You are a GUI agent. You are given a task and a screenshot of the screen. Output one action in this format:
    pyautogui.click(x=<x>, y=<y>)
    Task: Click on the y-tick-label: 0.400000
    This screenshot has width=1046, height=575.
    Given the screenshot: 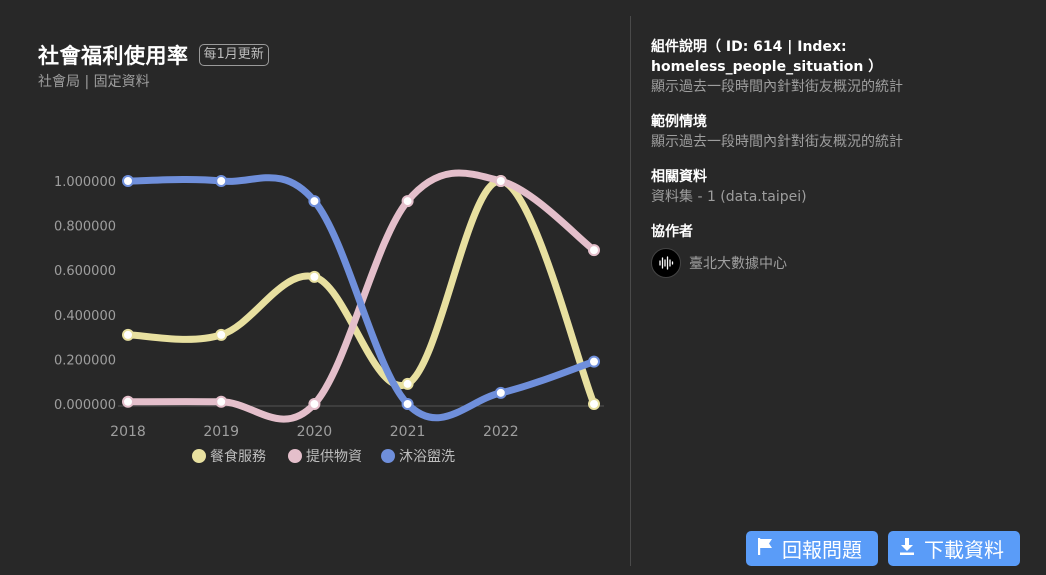 What is the action you would take?
    pyautogui.click(x=85, y=316)
    